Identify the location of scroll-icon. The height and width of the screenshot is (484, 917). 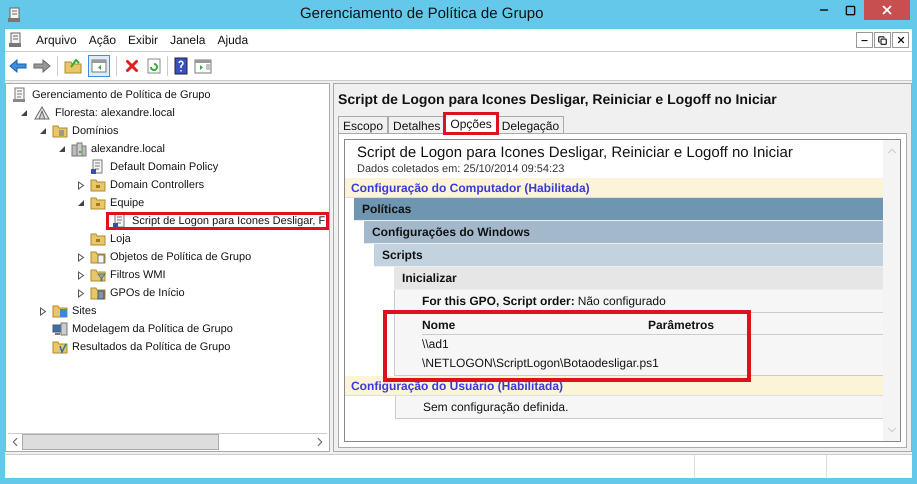
(20, 95).